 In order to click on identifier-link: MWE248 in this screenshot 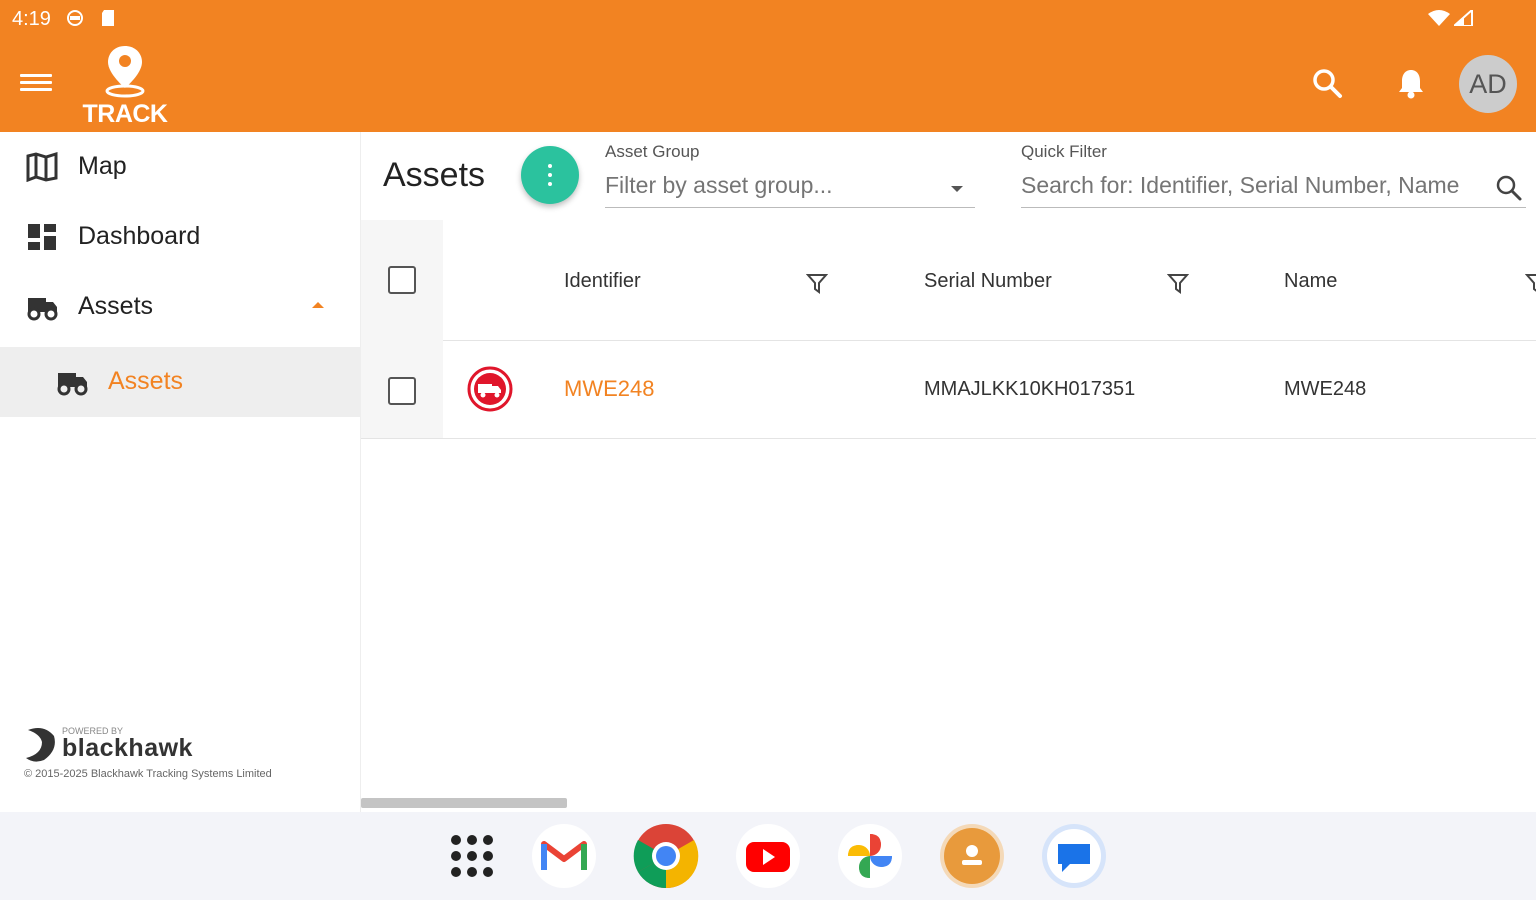, I will do `click(609, 389)`.